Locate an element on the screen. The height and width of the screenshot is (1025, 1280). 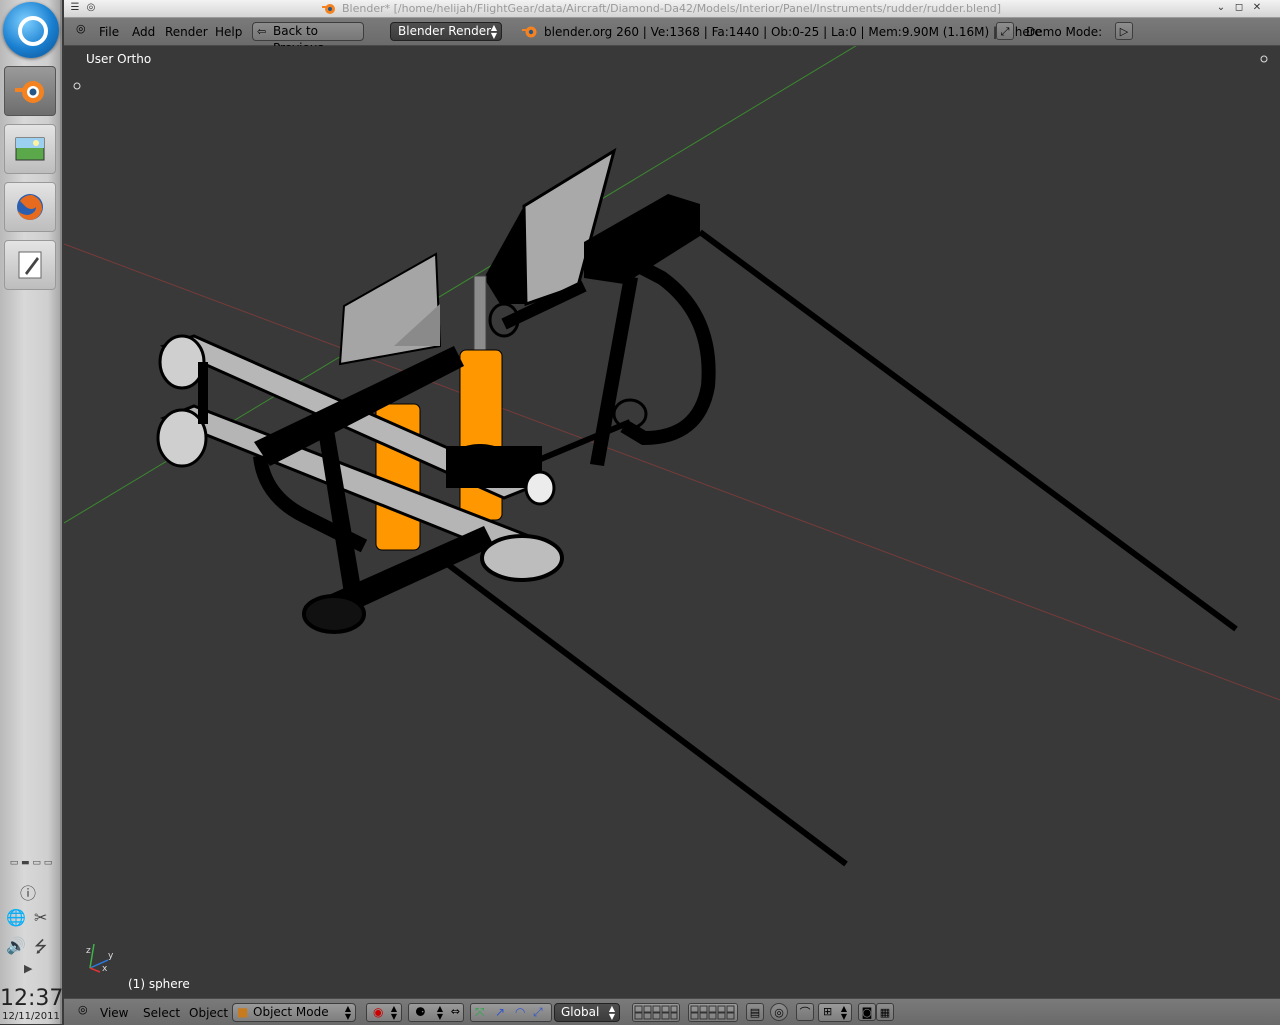
info-icon: ⓘ is located at coordinates (28, 892).